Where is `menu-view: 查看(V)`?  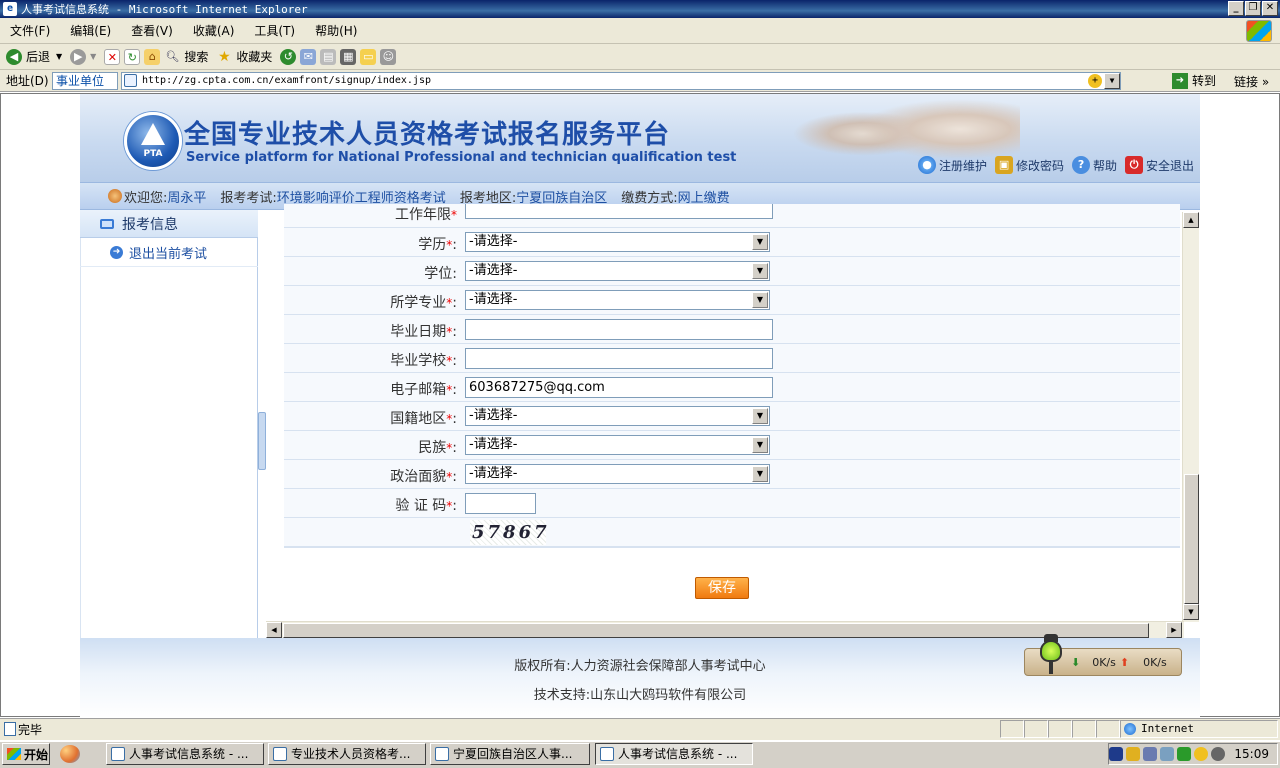 menu-view: 查看(V) is located at coordinates (152, 30).